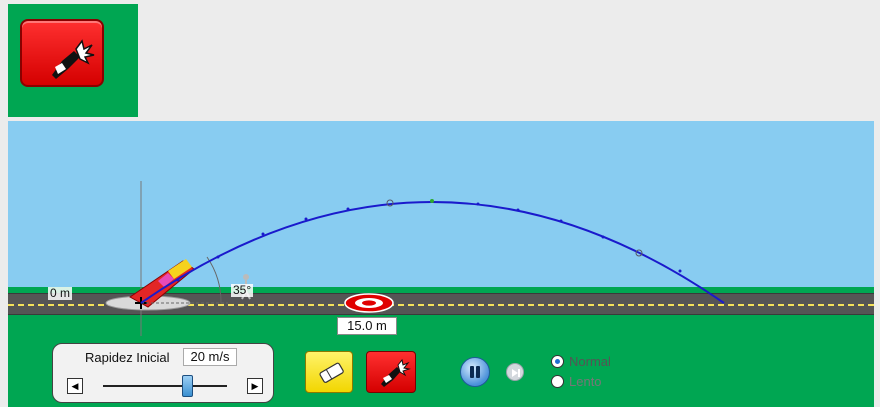 This screenshot has width=880, height=407. What do you see at coordinates (432, 201) in the screenshot?
I see `peak-marker` at bounding box center [432, 201].